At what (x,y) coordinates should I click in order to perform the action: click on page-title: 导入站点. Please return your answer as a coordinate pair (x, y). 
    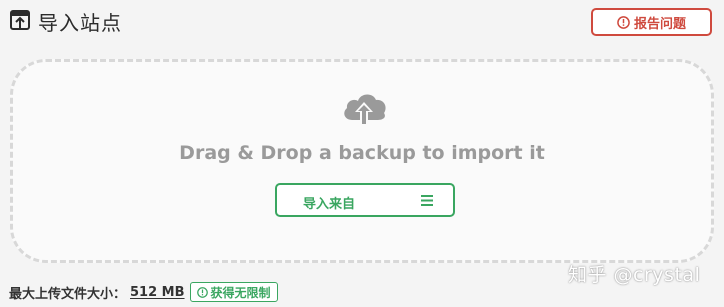
    Looking at the image, I should click on (80, 23).